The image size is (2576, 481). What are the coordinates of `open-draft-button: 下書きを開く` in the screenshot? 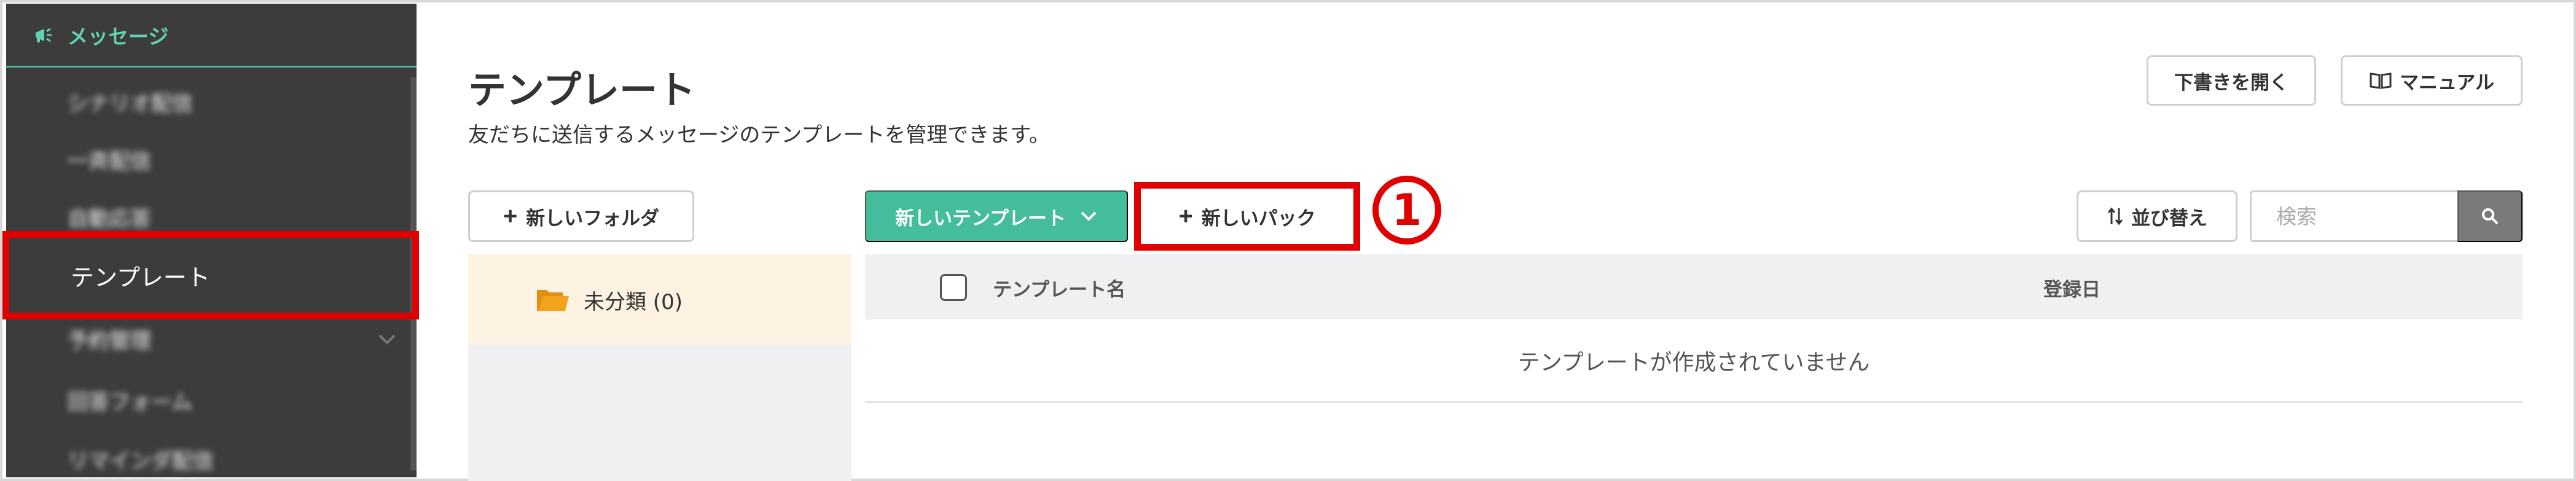 It's located at (2231, 80).